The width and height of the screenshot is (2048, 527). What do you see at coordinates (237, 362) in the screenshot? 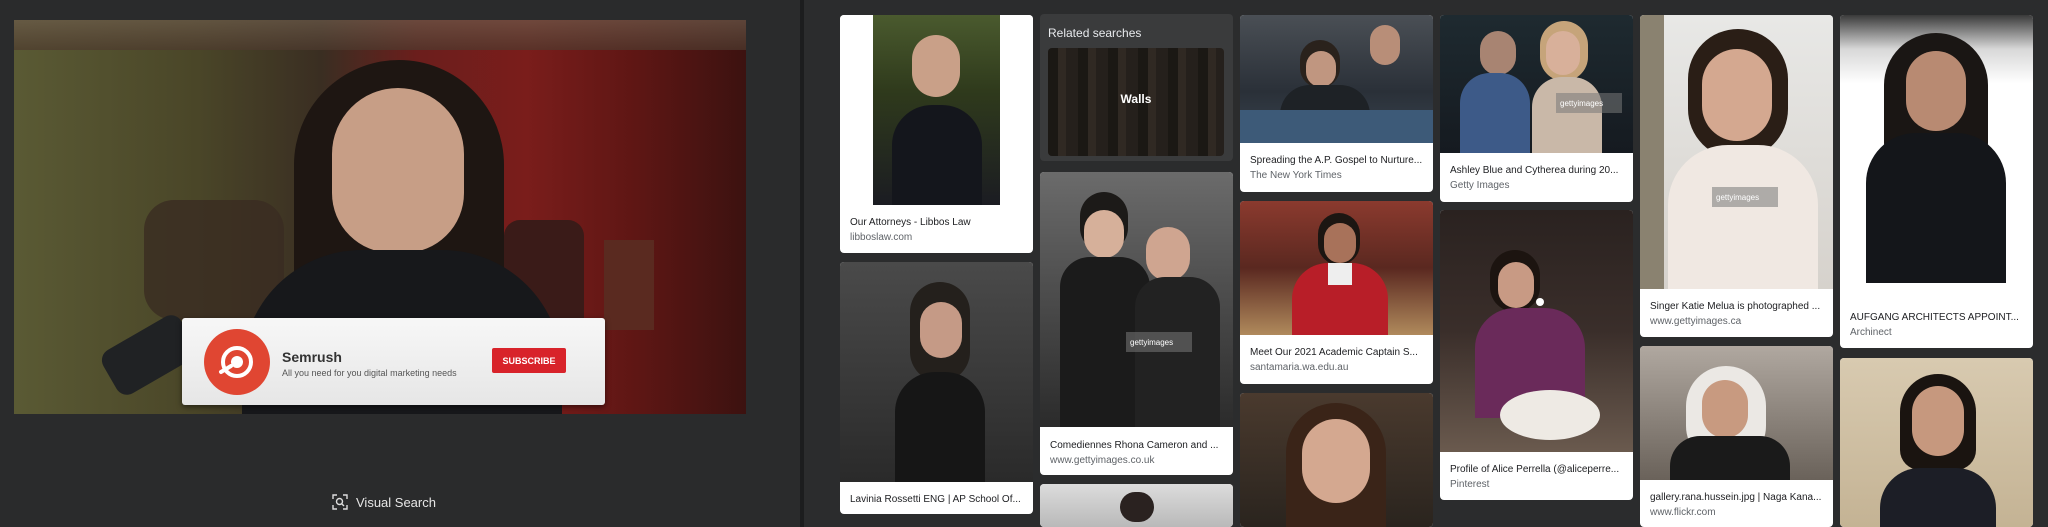
I see `semrush-logo-icon` at bounding box center [237, 362].